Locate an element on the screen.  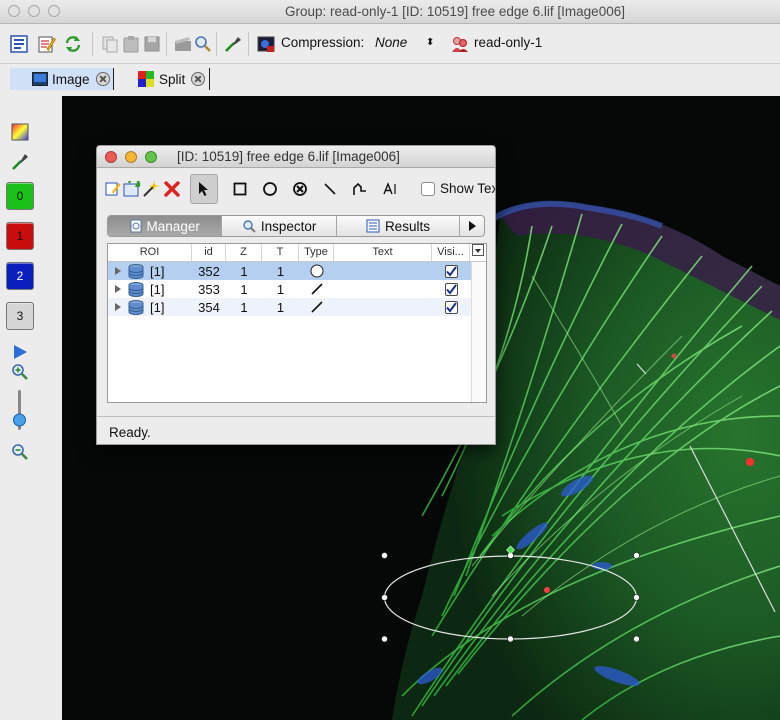
copy-icon is located at coordinates (110, 44).